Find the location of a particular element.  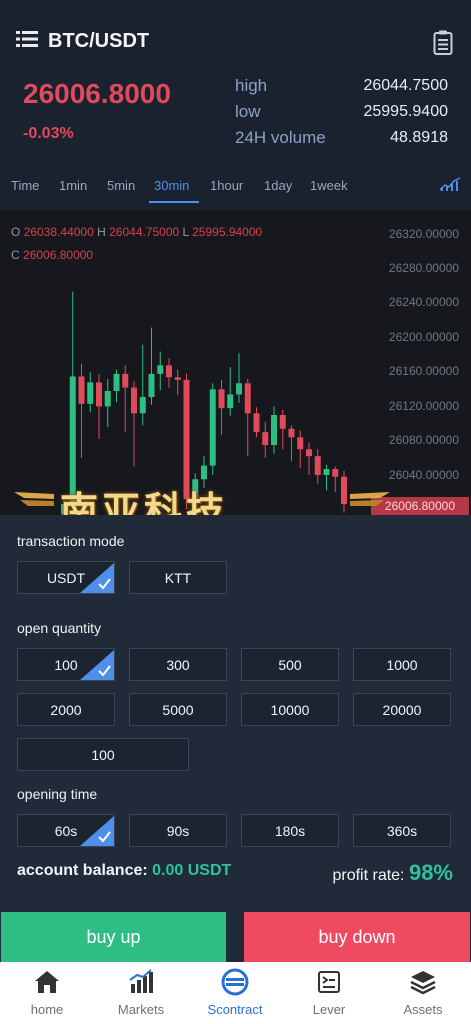

y-tick: 26200.00000 is located at coordinates (423, 337).